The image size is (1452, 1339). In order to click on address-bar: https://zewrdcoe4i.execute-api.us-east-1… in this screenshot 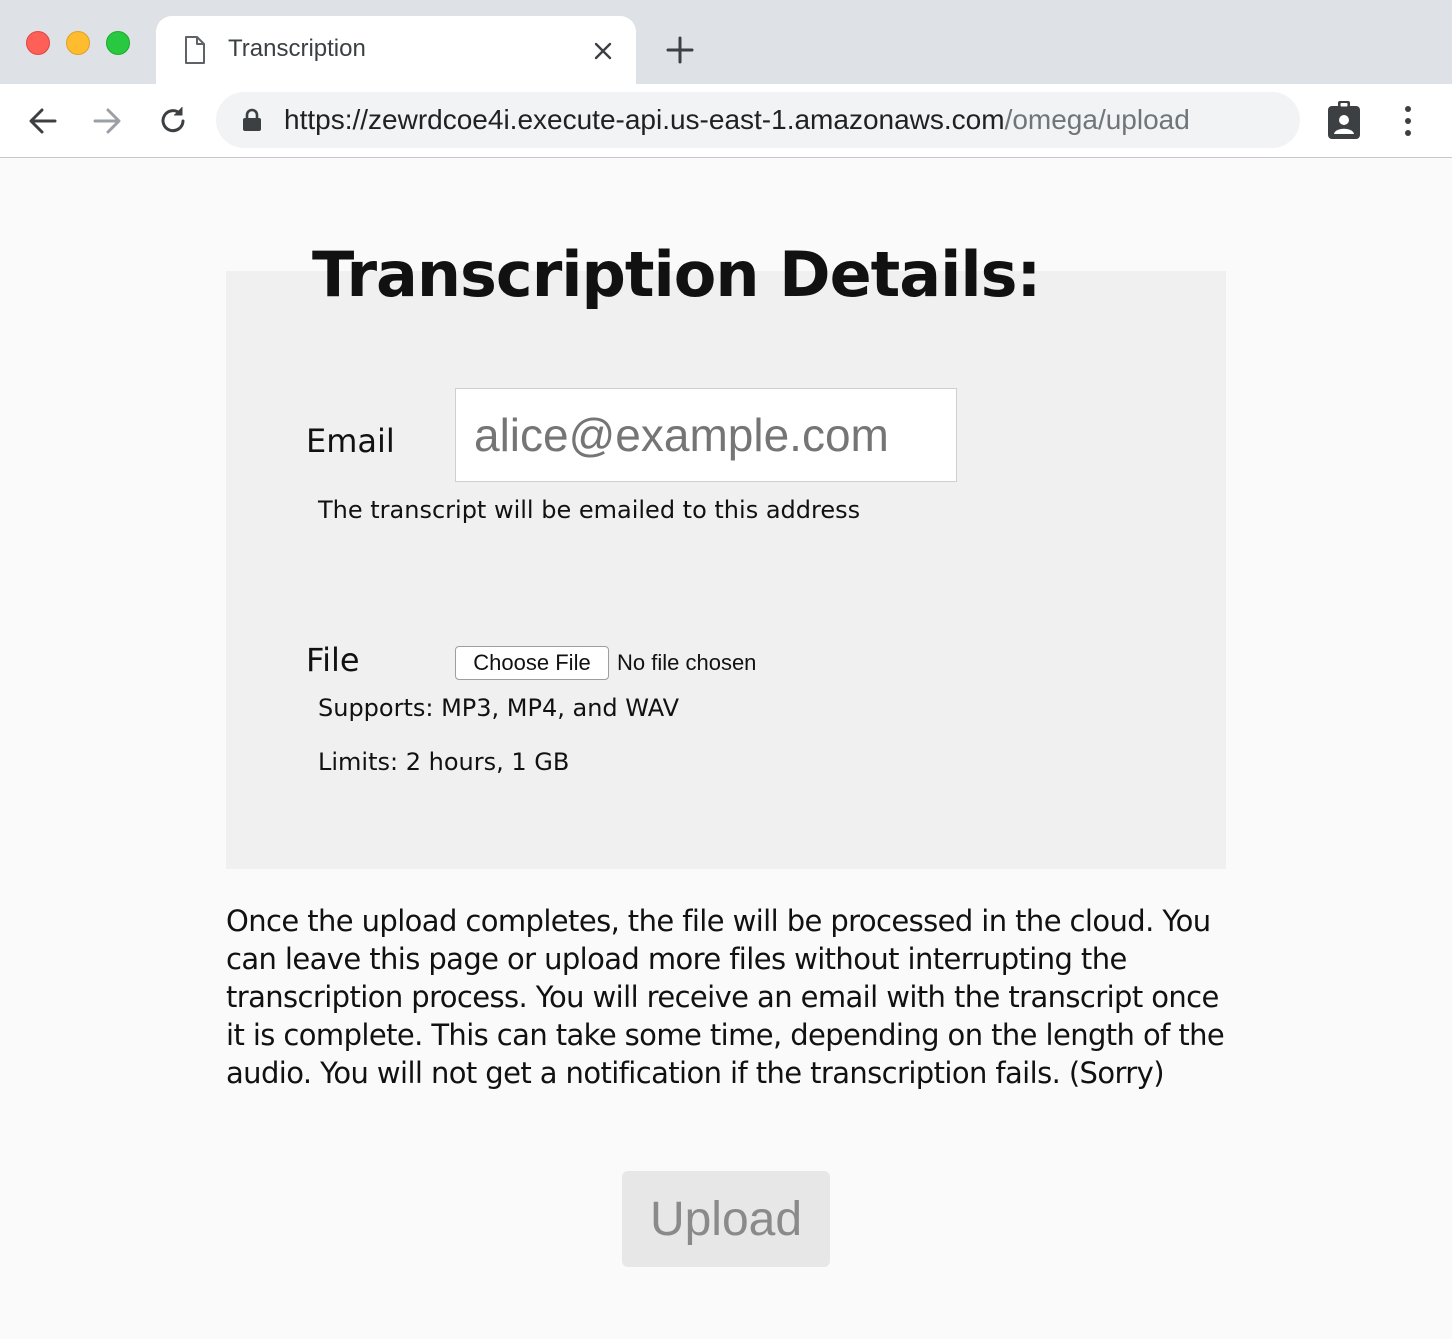, I will do `click(758, 120)`.